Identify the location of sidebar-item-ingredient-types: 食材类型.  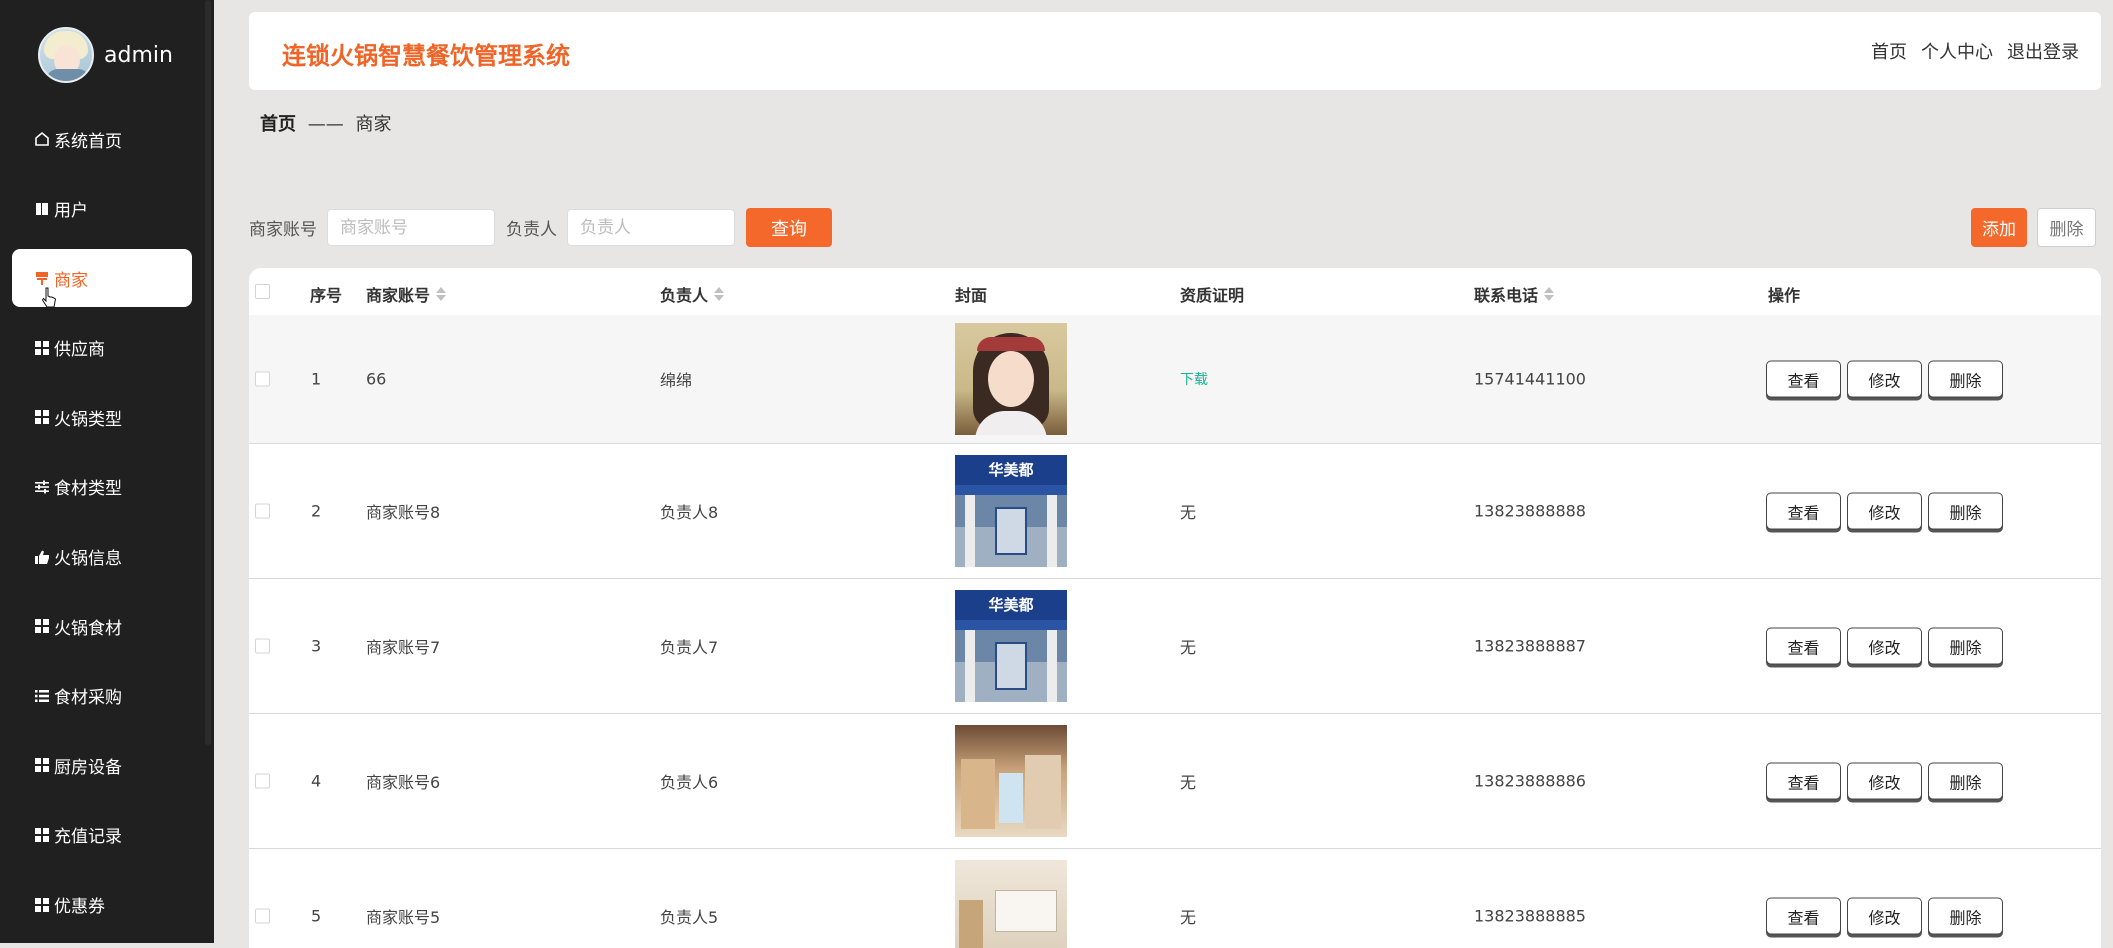
(102, 487).